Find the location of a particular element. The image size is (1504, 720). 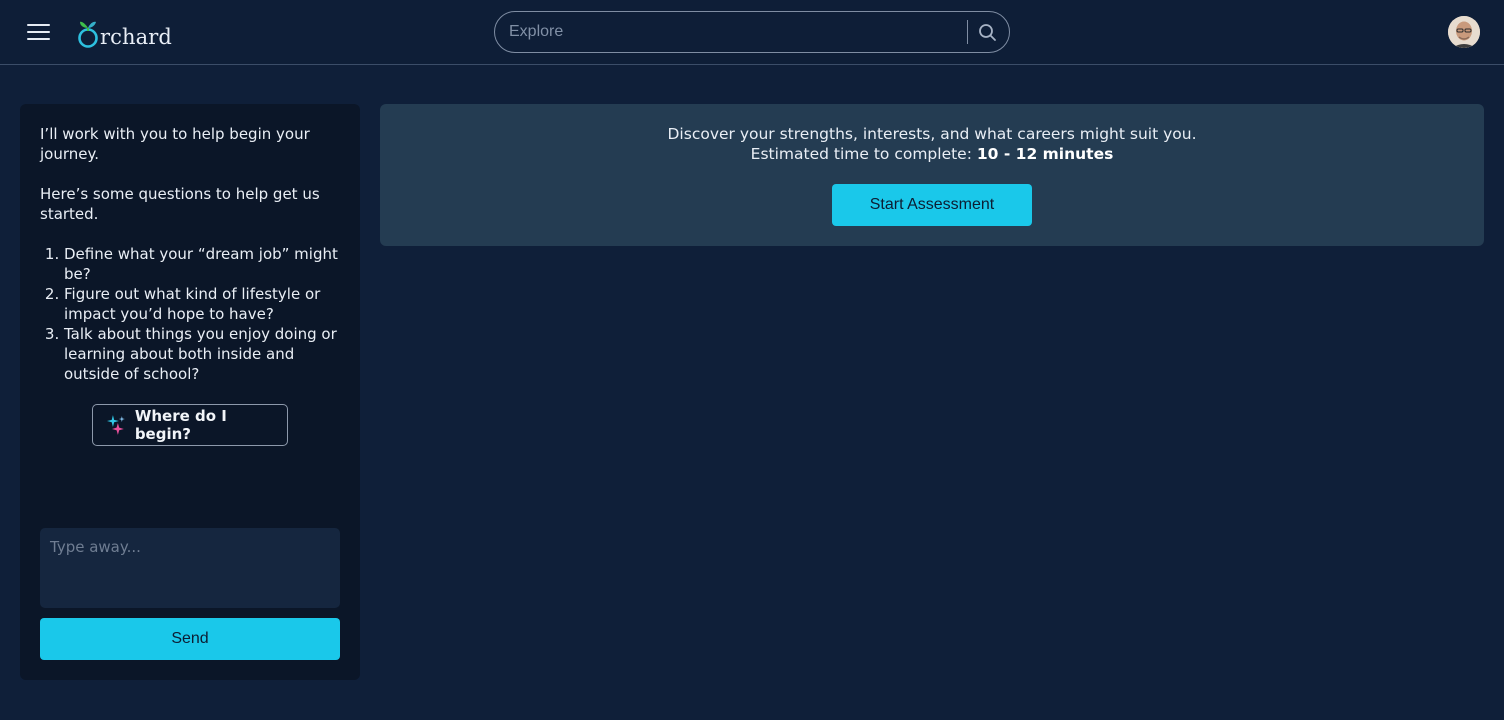

user-avatar is located at coordinates (1464, 32).